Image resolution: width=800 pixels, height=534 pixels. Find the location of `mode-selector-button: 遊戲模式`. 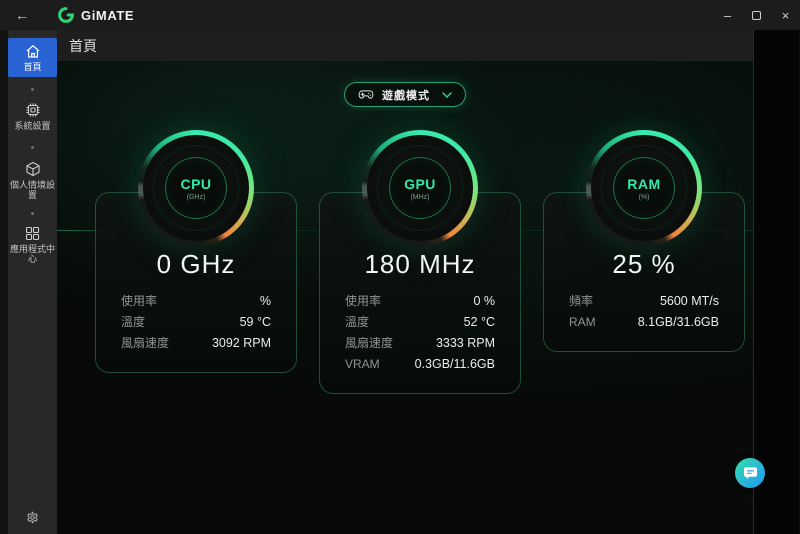

mode-selector-button: 遊戲模式 is located at coordinates (405, 94).